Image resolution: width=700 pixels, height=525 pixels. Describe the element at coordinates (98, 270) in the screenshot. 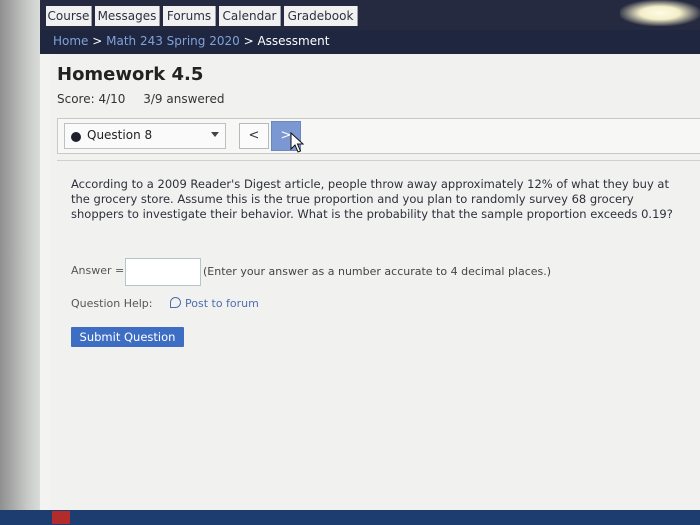

I see `answer-label: Answer =` at that location.